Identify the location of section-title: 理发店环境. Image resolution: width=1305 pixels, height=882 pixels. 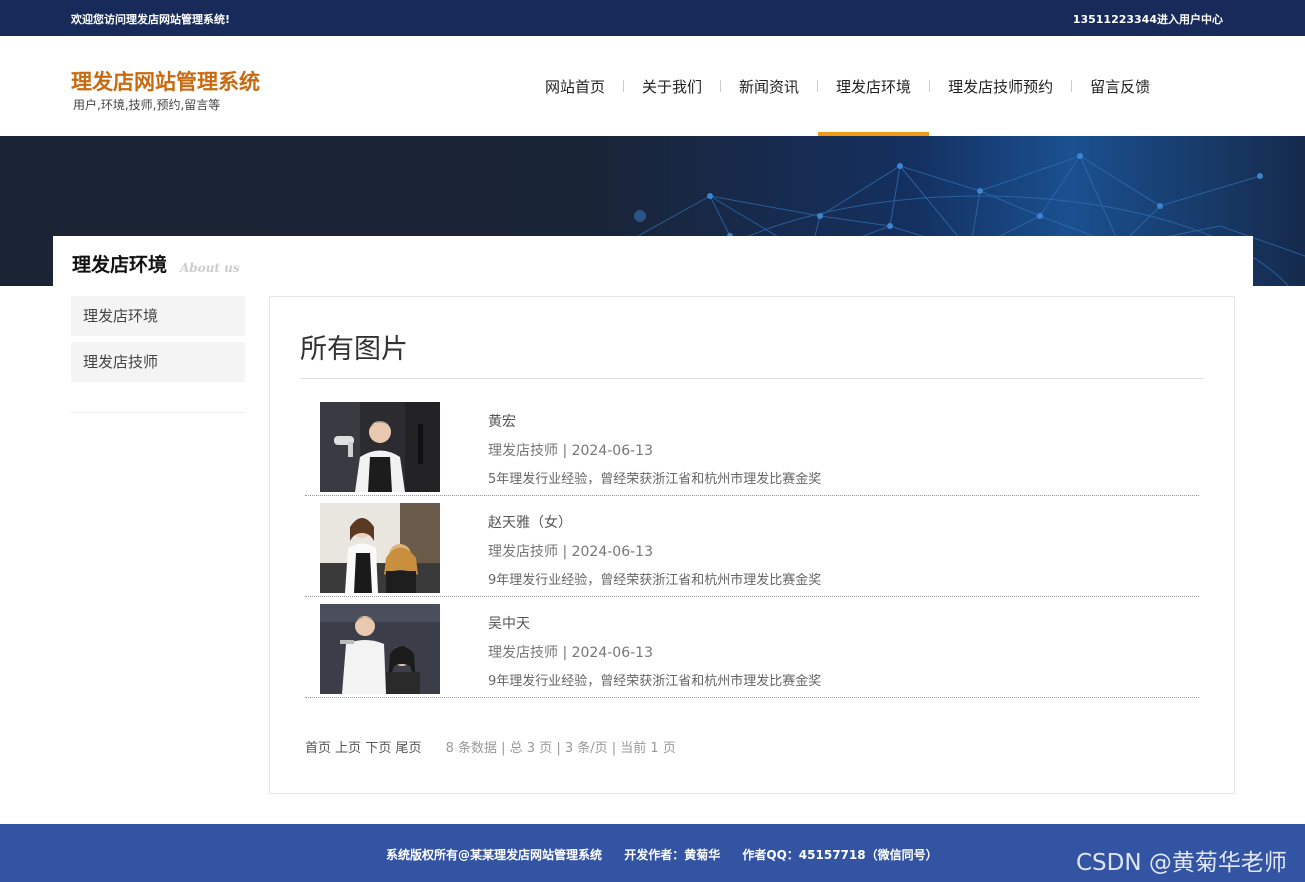
(120, 265).